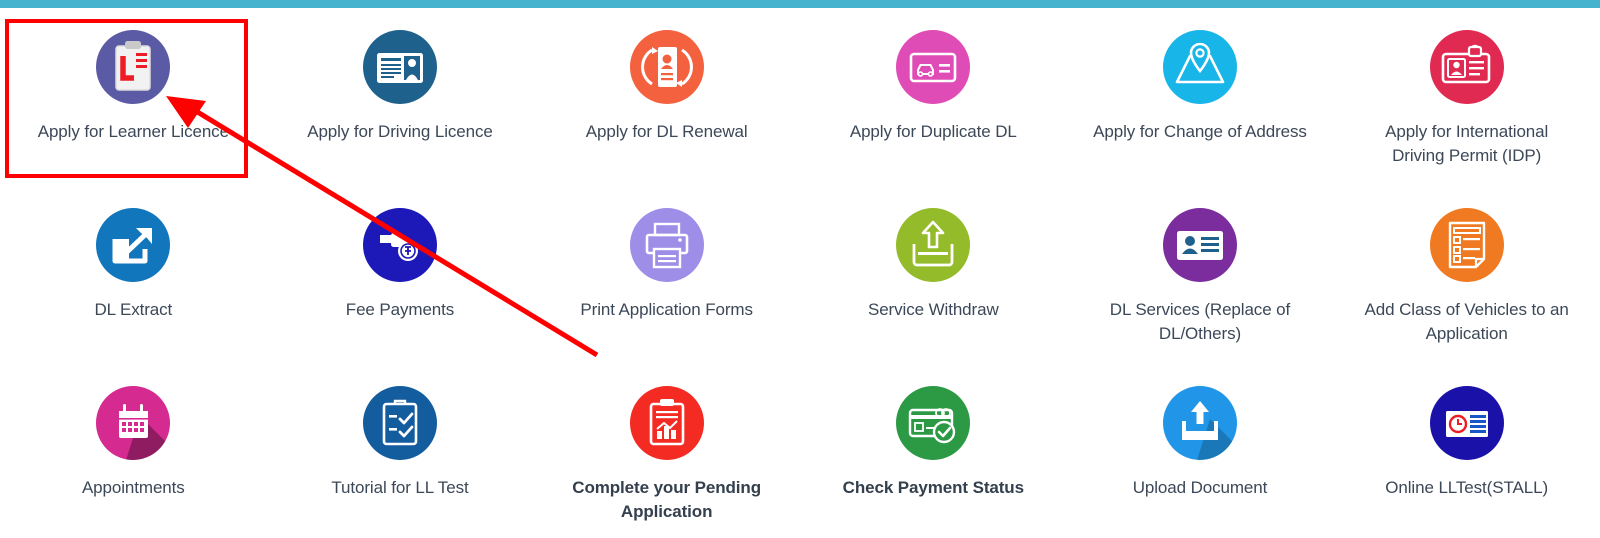 Image resolution: width=1600 pixels, height=538 pixels. Describe the element at coordinates (933, 423) in the screenshot. I see `check-payment-status-card-icon` at that location.